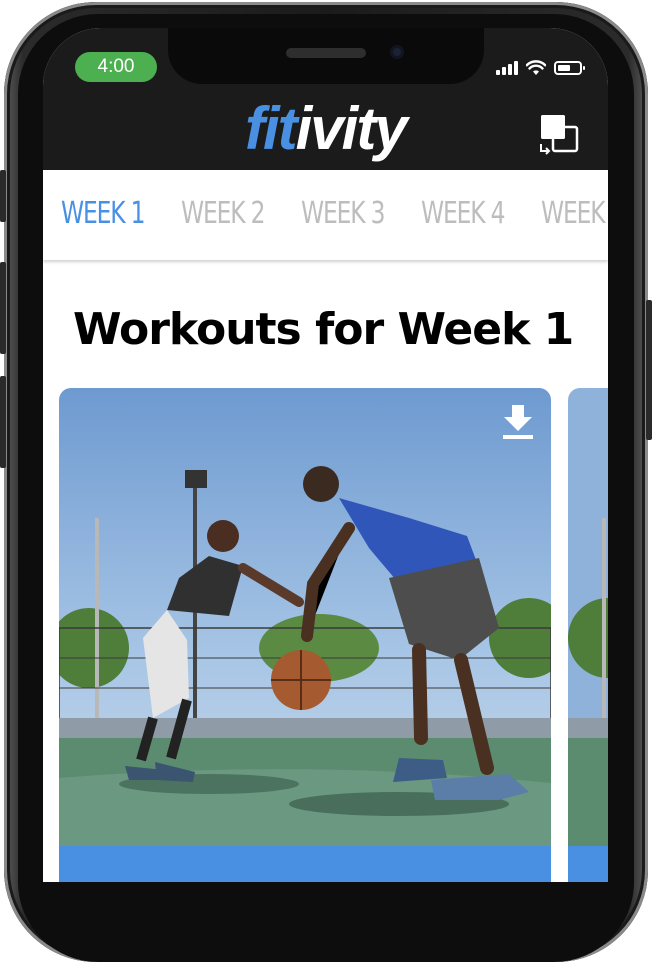 The image size is (652, 962). What do you see at coordinates (3, 308) in the screenshot?
I see `volume-up-button` at bounding box center [3, 308].